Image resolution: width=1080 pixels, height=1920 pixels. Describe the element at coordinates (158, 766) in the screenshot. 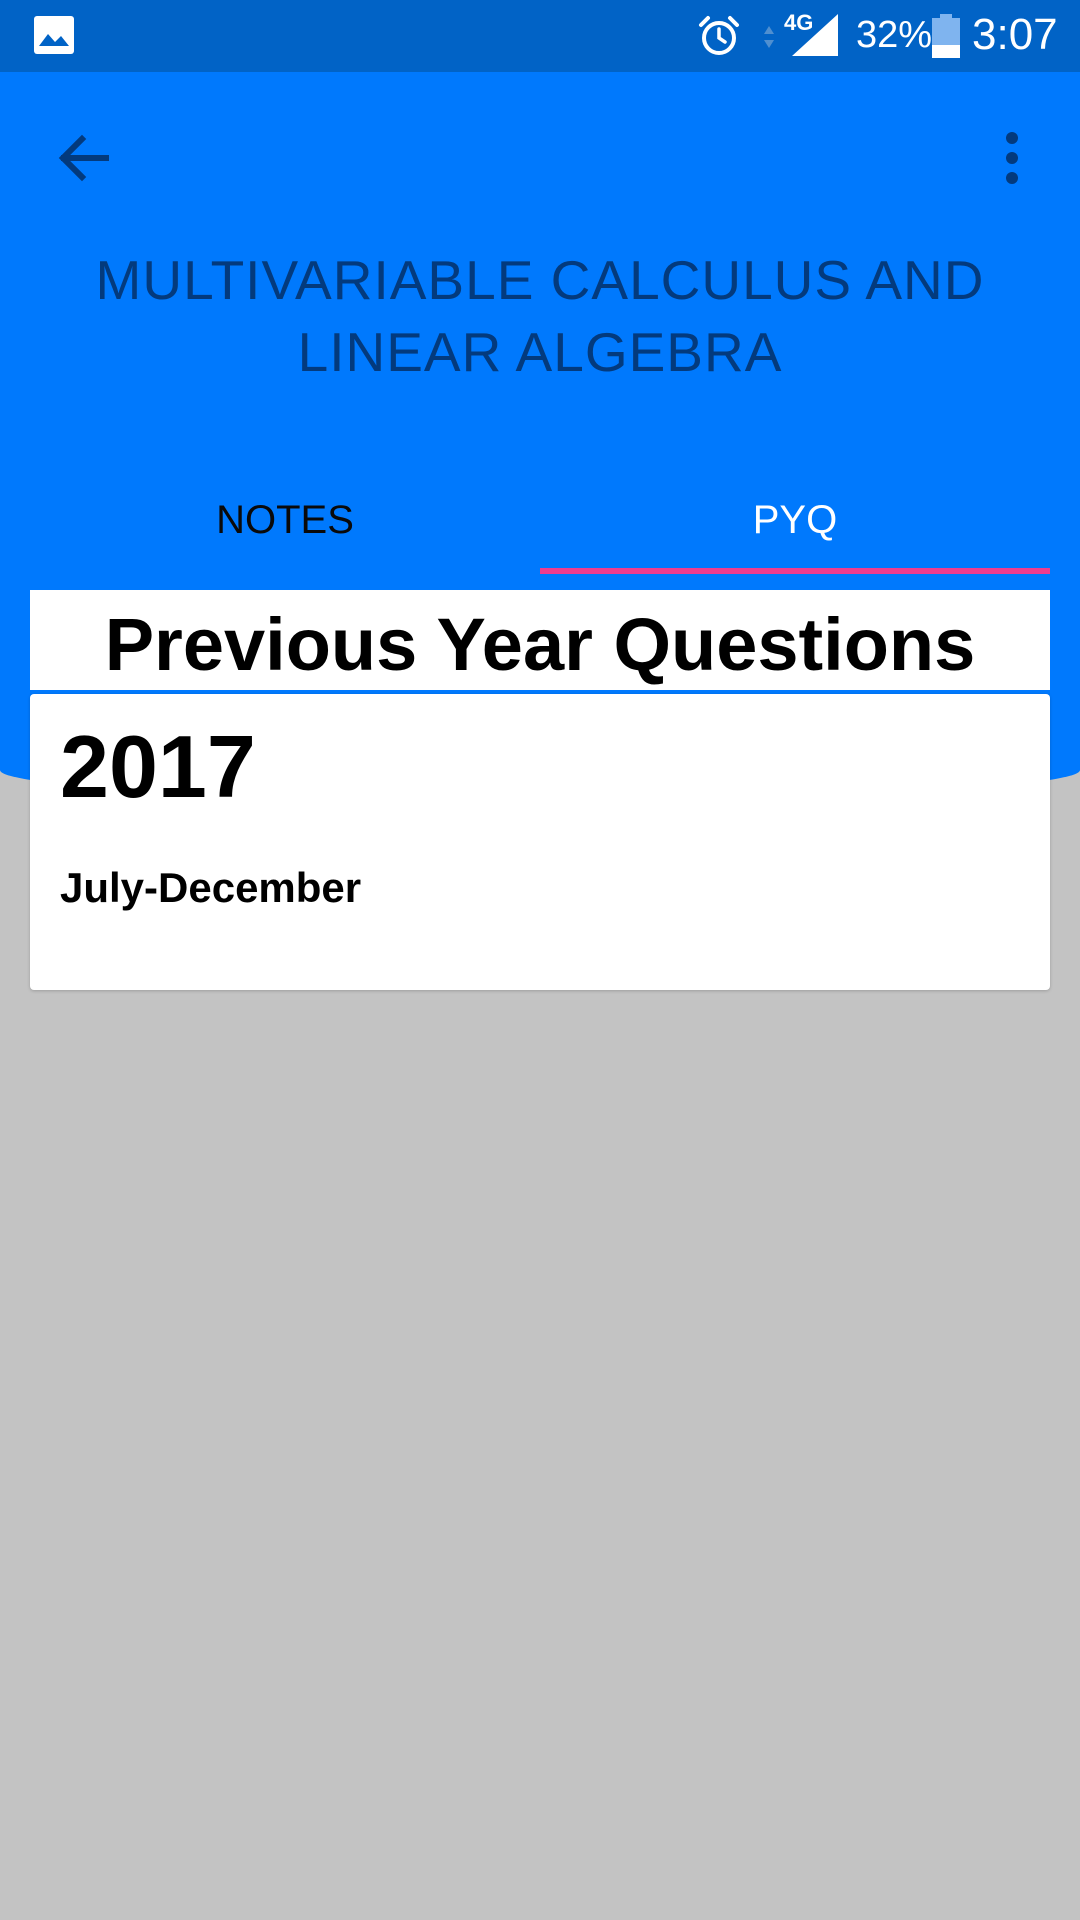

I see `card-year: 2017` at that location.